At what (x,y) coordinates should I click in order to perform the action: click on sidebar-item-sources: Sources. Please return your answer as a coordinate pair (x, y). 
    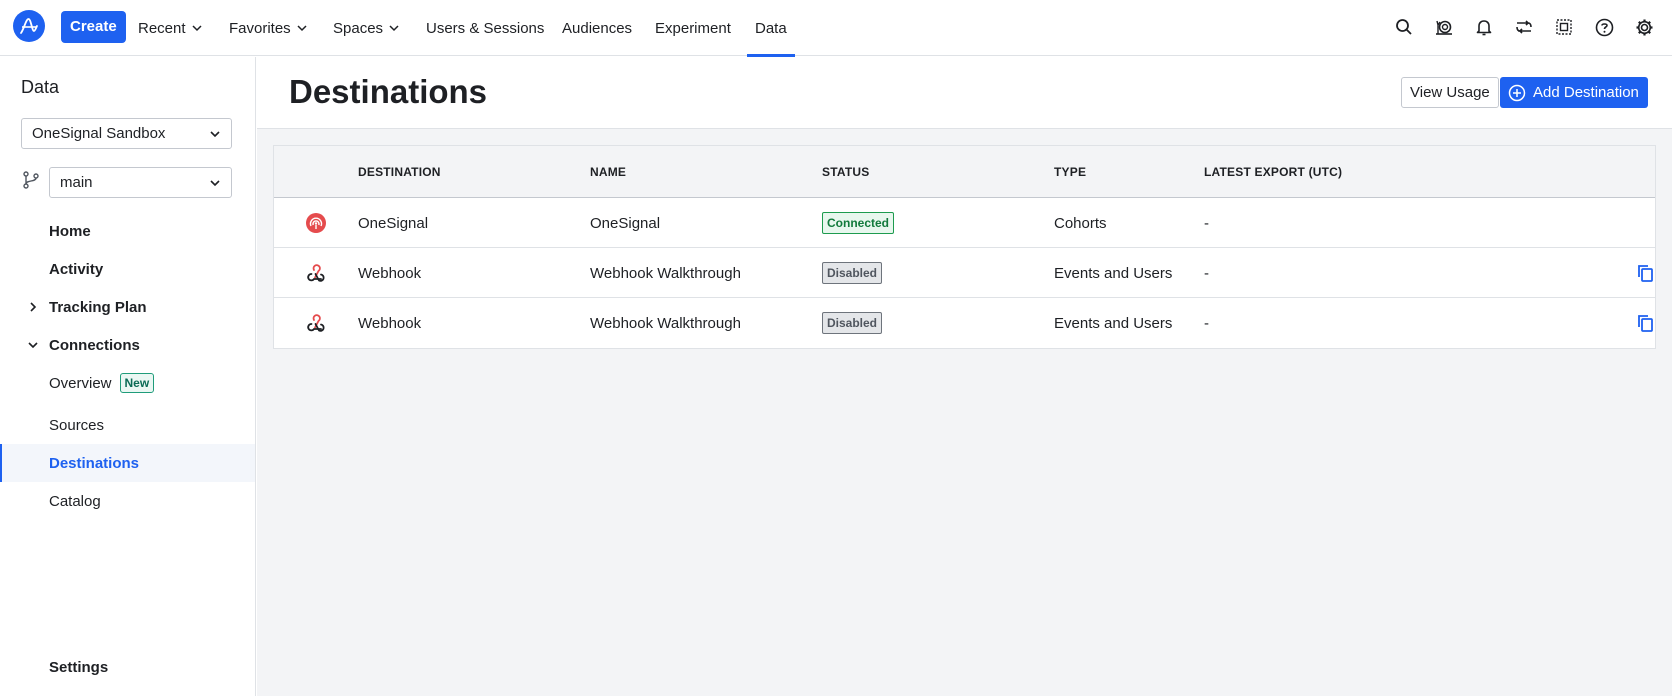
    Looking at the image, I should click on (76, 425).